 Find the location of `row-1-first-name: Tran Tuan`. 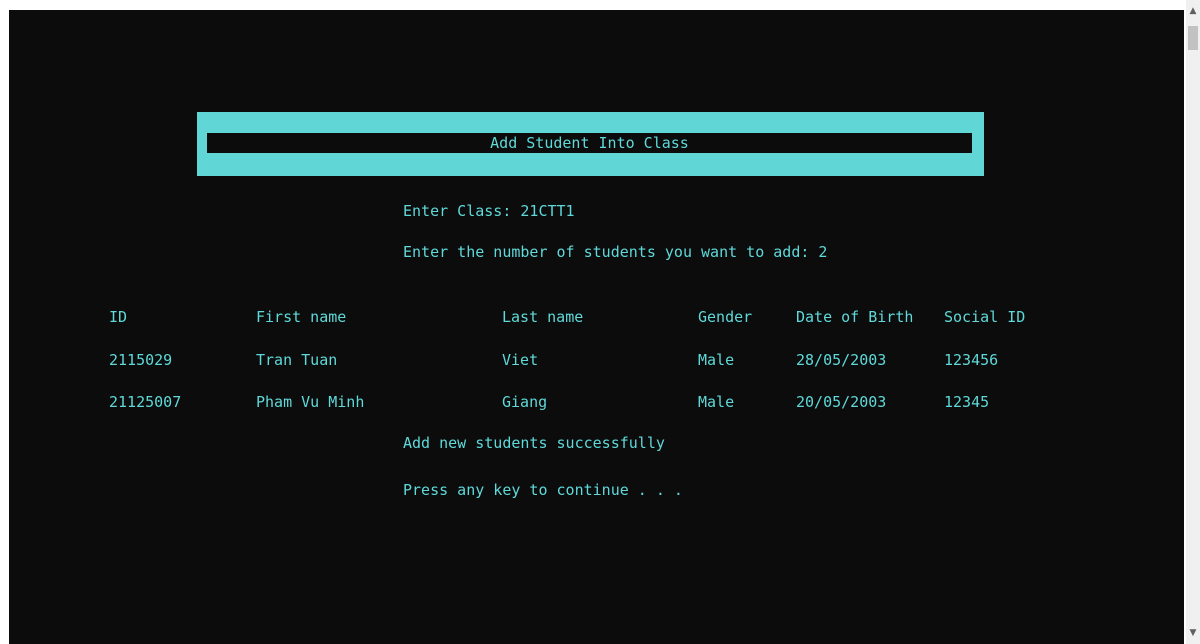

row-1-first-name: Tran Tuan is located at coordinates (297, 360).